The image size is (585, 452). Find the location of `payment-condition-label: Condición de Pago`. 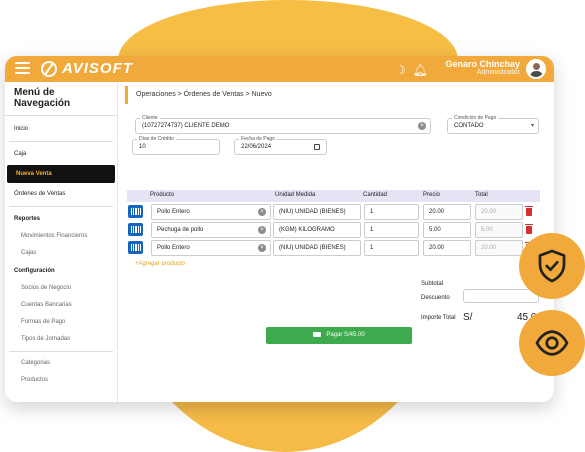

payment-condition-label: Condición de Pago is located at coordinates (475, 118).